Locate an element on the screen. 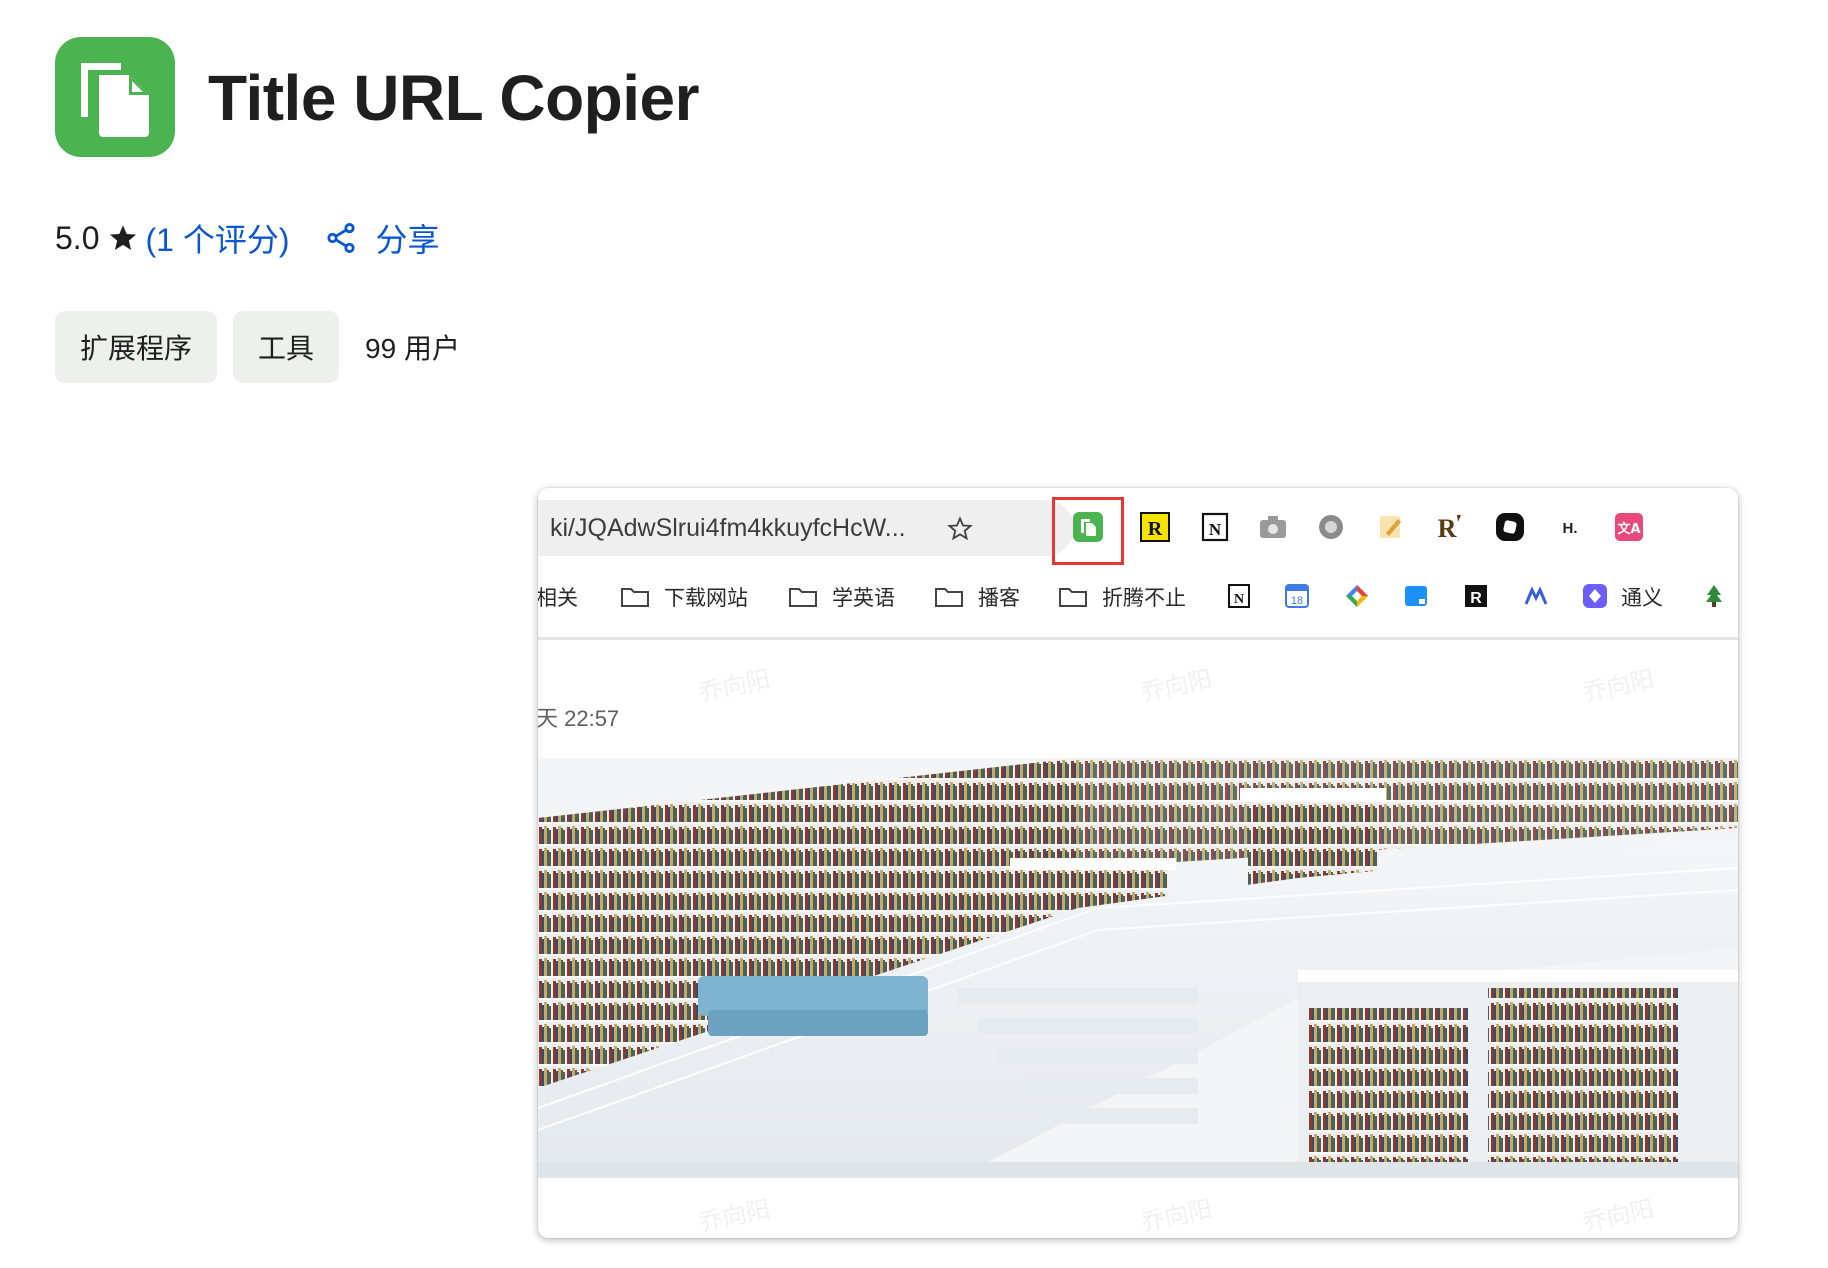 This screenshot has height=1268, width=1828. svg-text: H. is located at coordinates (1570, 528).